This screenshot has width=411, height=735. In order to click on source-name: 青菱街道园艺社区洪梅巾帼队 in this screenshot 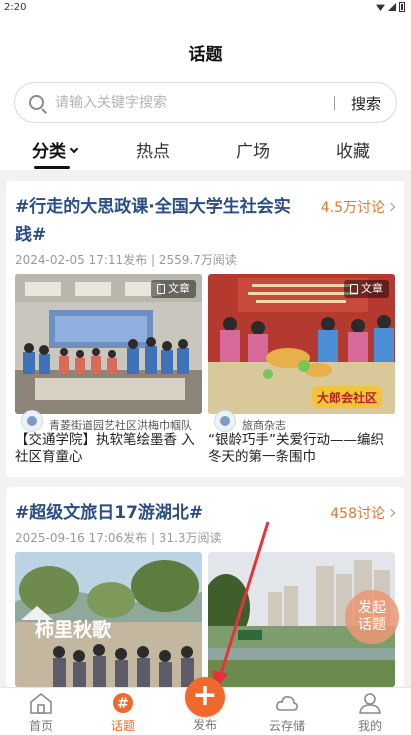, I will do `click(120, 425)`.